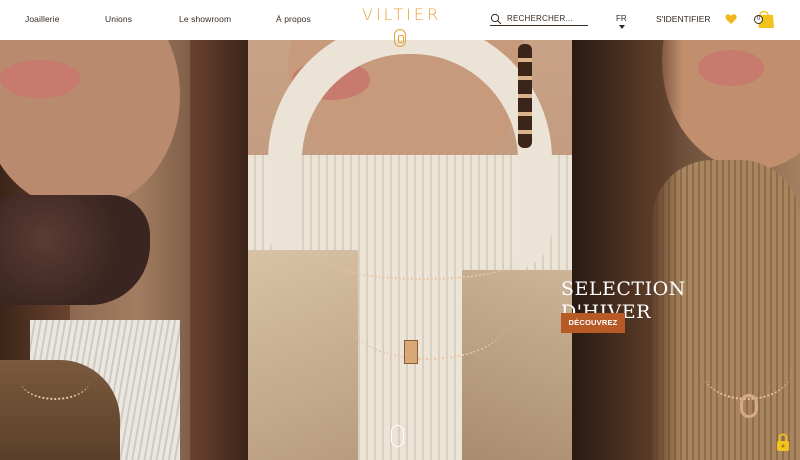 The width and height of the screenshot is (800, 460). I want to click on discover-button: DÉCOUVREZ, so click(593, 323).